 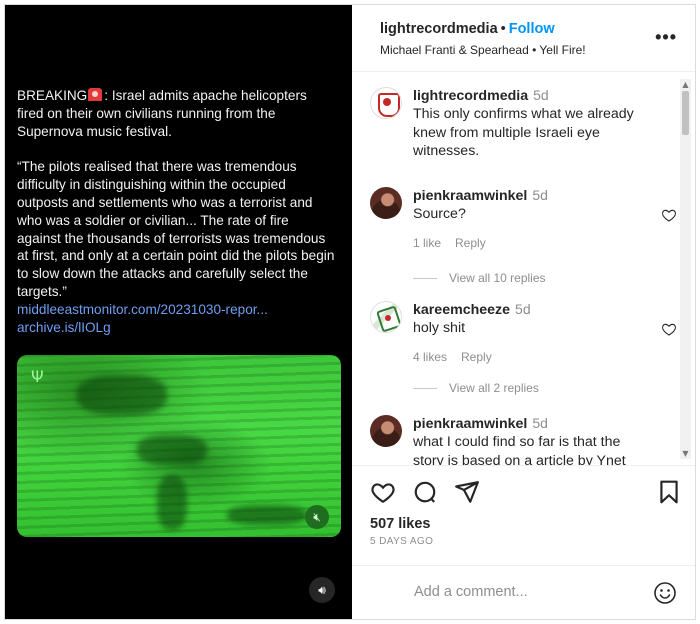 What do you see at coordinates (95, 94) in the screenshot?
I see `siren-icon` at bounding box center [95, 94].